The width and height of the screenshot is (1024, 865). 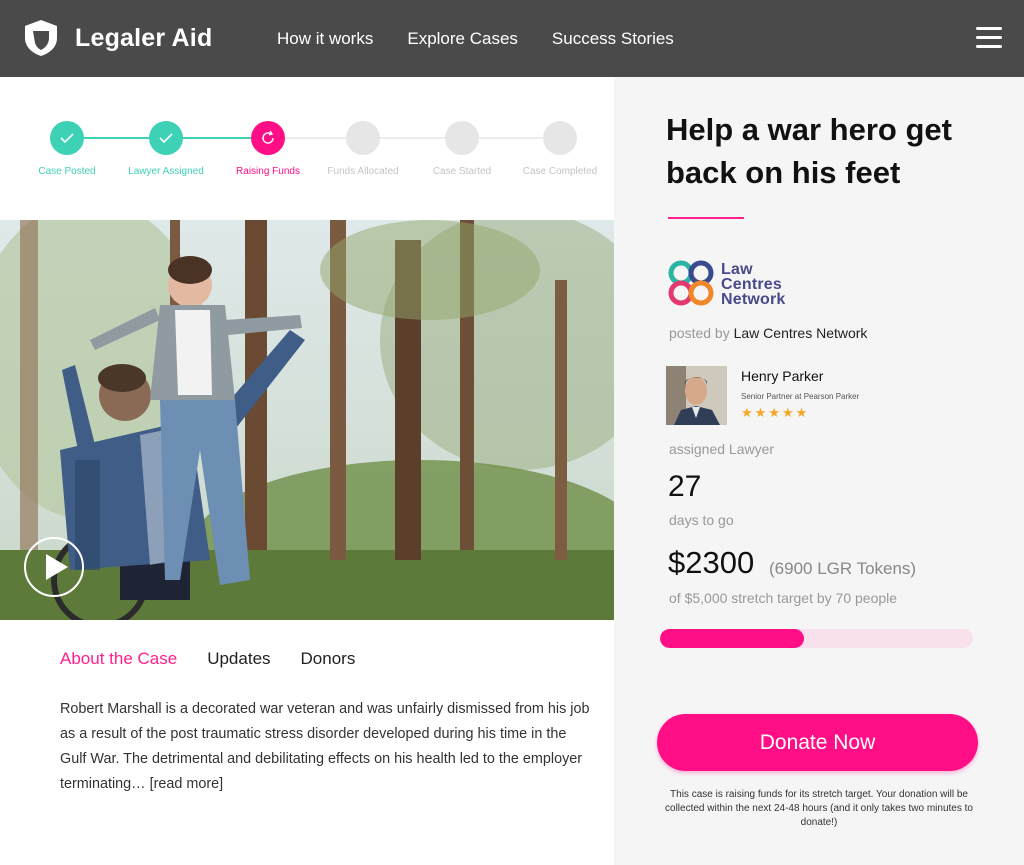 I want to click on step-case-started: Case Started, so click(x=462, y=149).